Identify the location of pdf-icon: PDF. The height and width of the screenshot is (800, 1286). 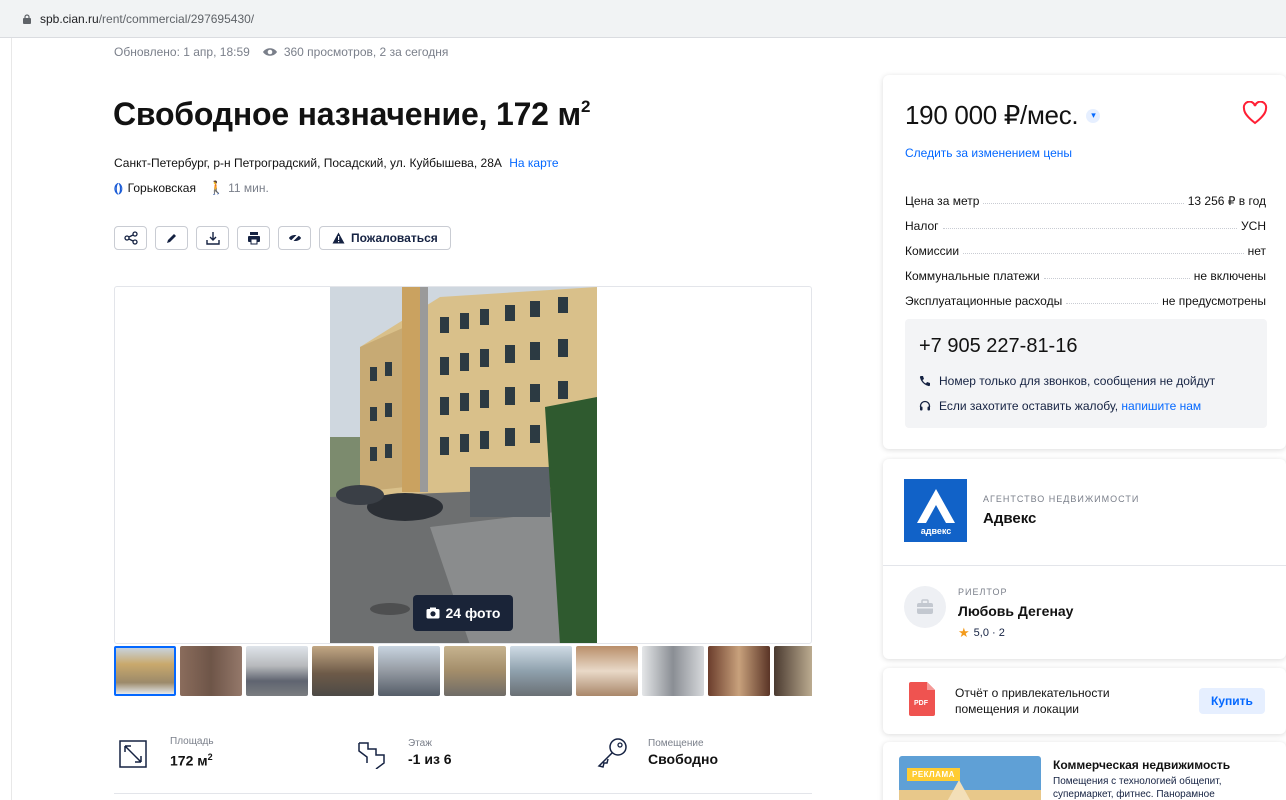
(922, 699).